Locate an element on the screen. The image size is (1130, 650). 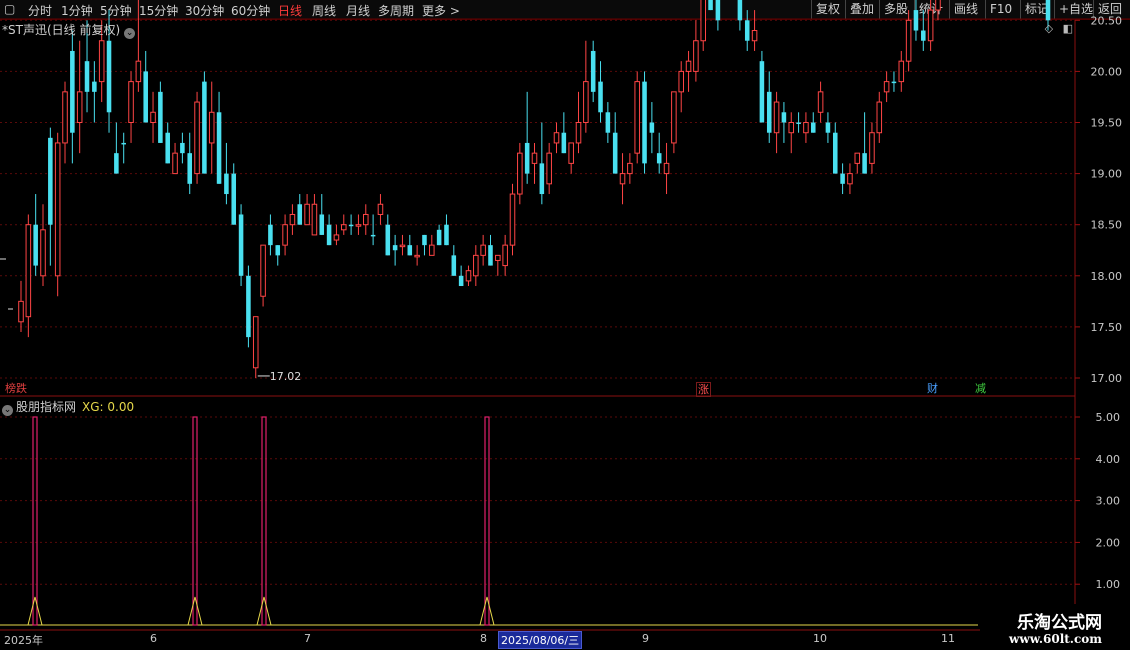
watermark-title: 乐淘公式网 is located at coordinates (1059, 623).